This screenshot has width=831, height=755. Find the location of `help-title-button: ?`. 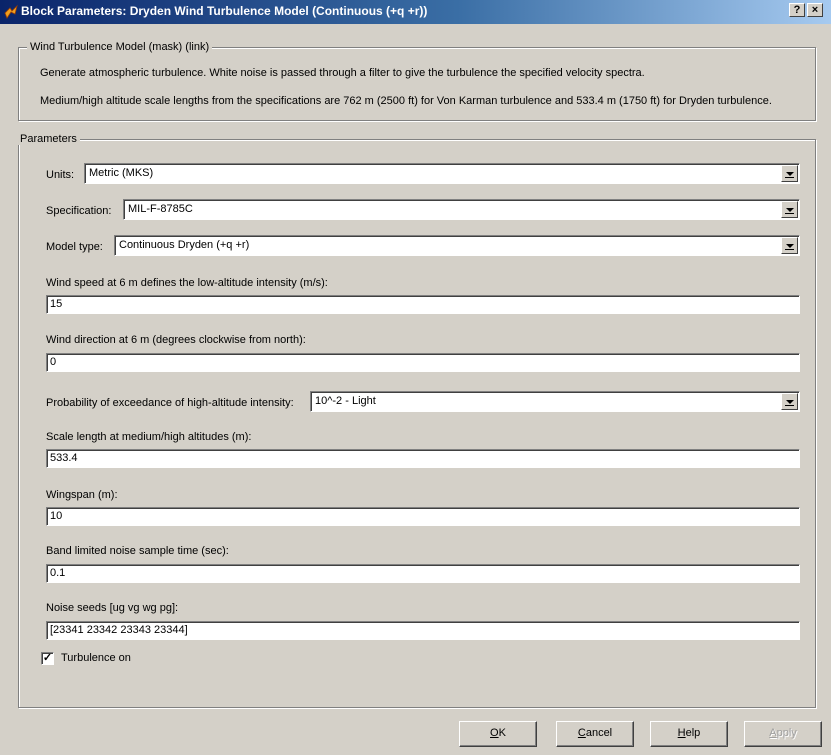

help-title-button: ? is located at coordinates (797, 10).